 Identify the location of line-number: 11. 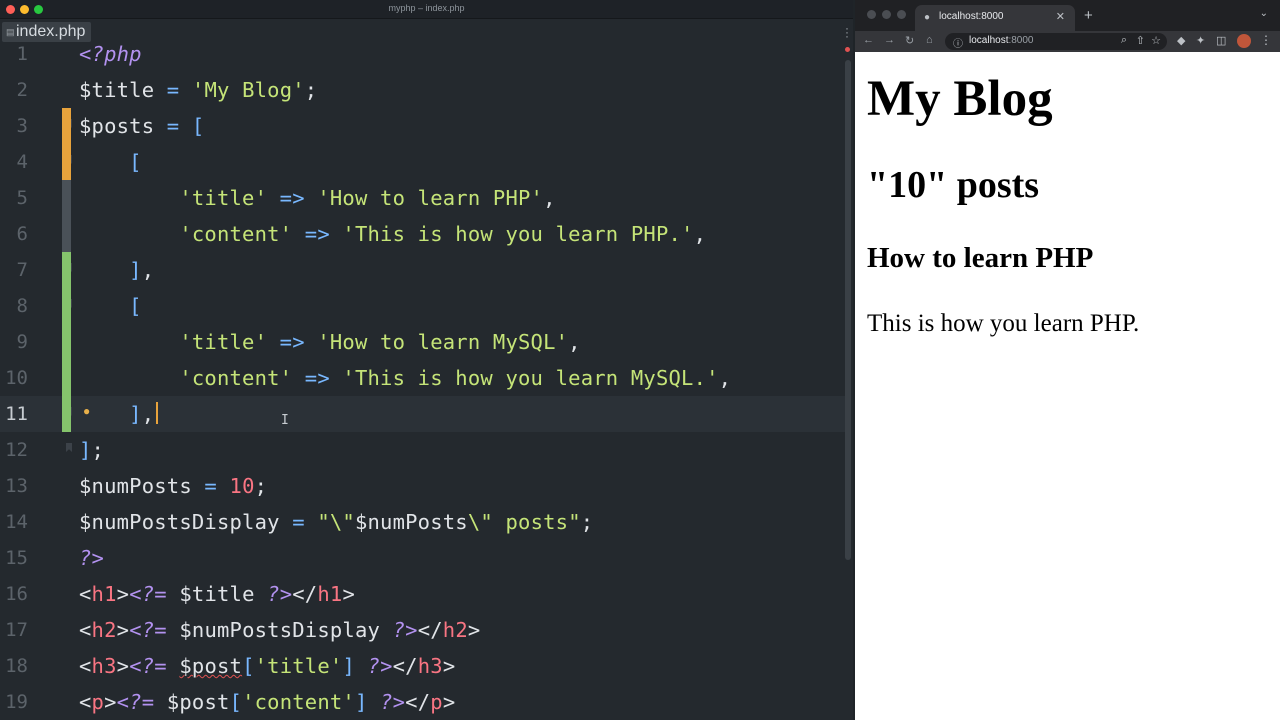
(14, 414).